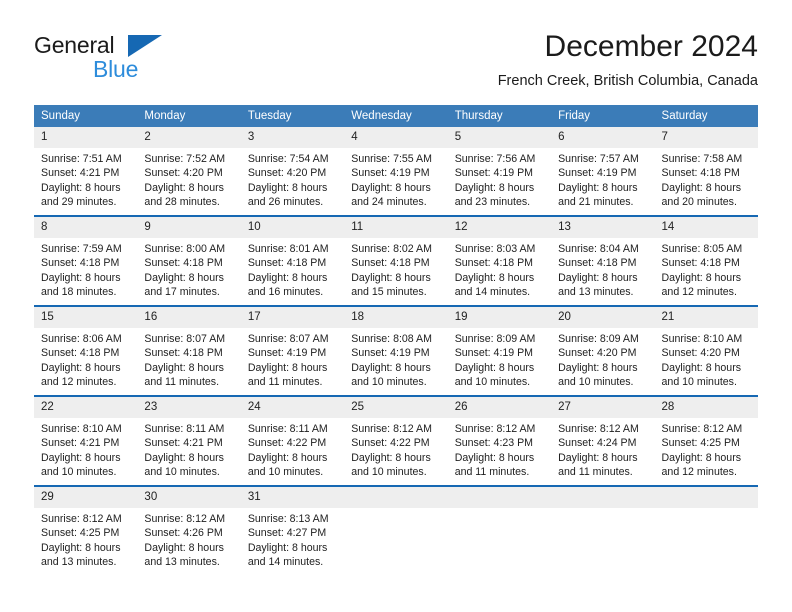 The height and width of the screenshot is (612, 792). What do you see at coordinates (603, 137) in the screenshot?
I see `day-number: 6` at bounding box center [603, 137].